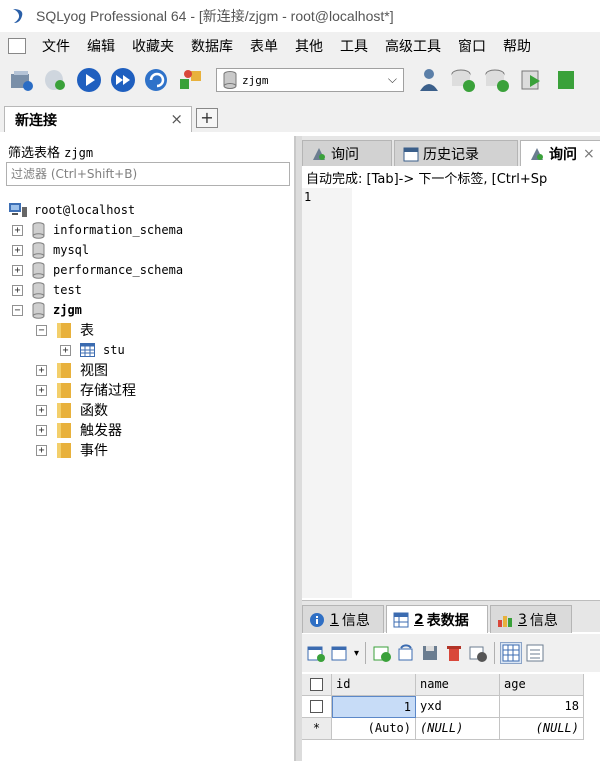 The height and width of the screenshot is (761, 600). Describe the element at coordinates (347, 153) in the screenshot. I see `tab-query: 询问` at that location.